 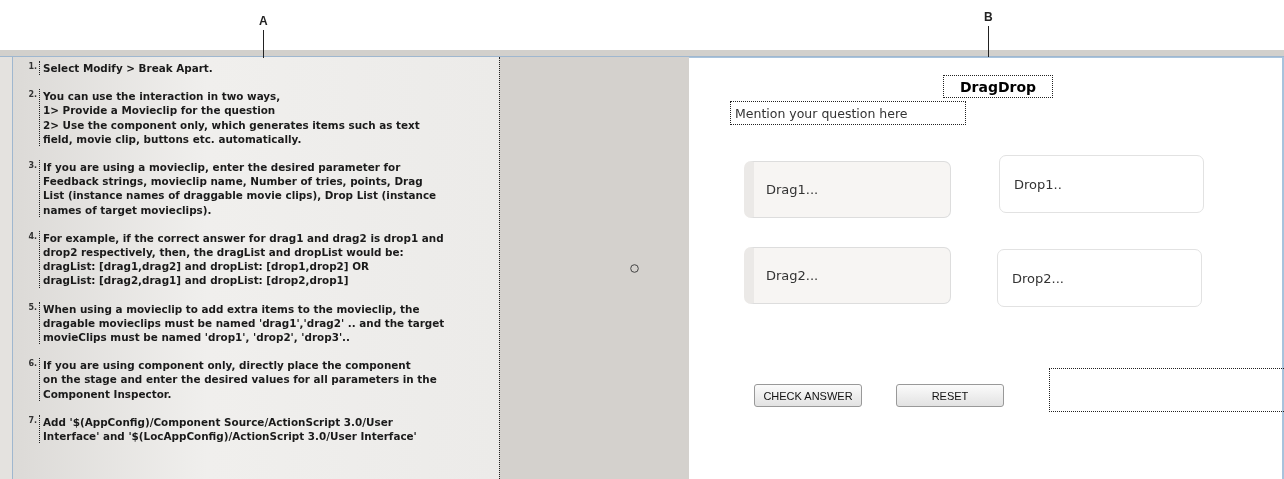 What do you see at coordinates (950, 395) in the screenshot?
I see `reset-button: RESET` at bounding box center [950, 395].